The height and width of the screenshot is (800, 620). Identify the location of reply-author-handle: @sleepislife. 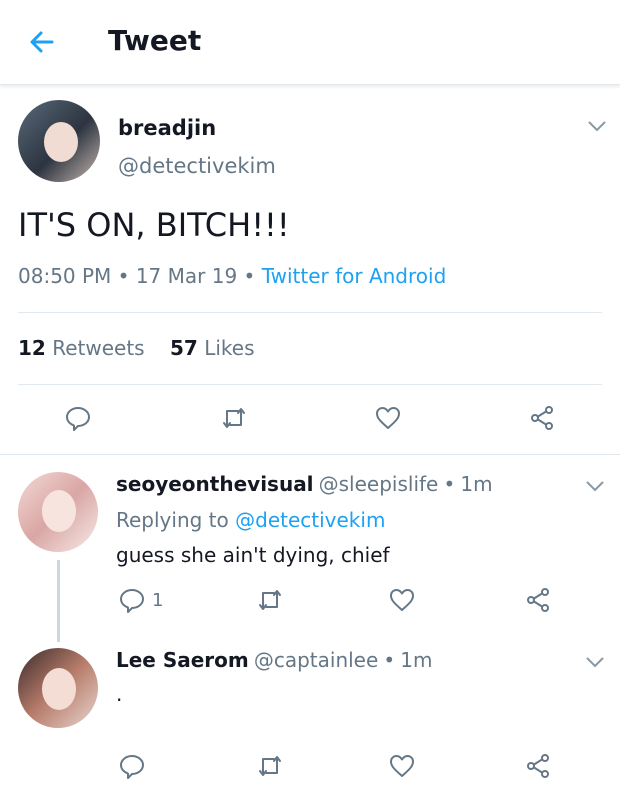
(379, 484).